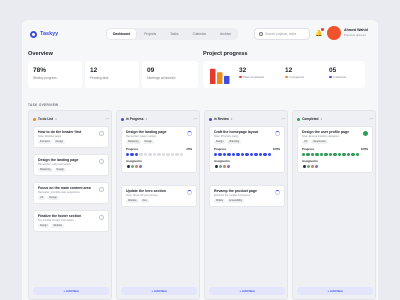 This screenshot has width=400, height=300. I want to click on stat-card-weekly-progress: 78% Weekly progress, so click(55, 74).